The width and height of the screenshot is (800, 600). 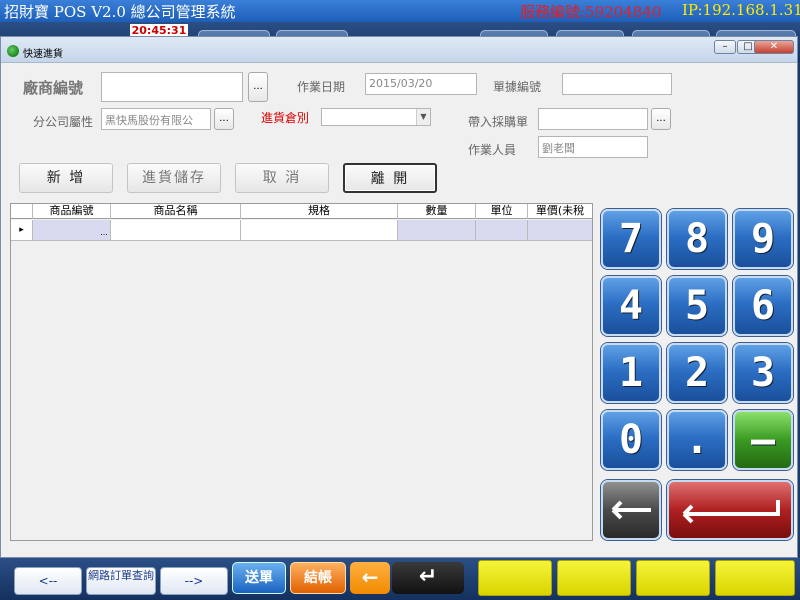 What do you see at coordinates (517, 87) in the screenshot?
I see `doc-no-label: 單據編號` at bounding box center [517, 87].